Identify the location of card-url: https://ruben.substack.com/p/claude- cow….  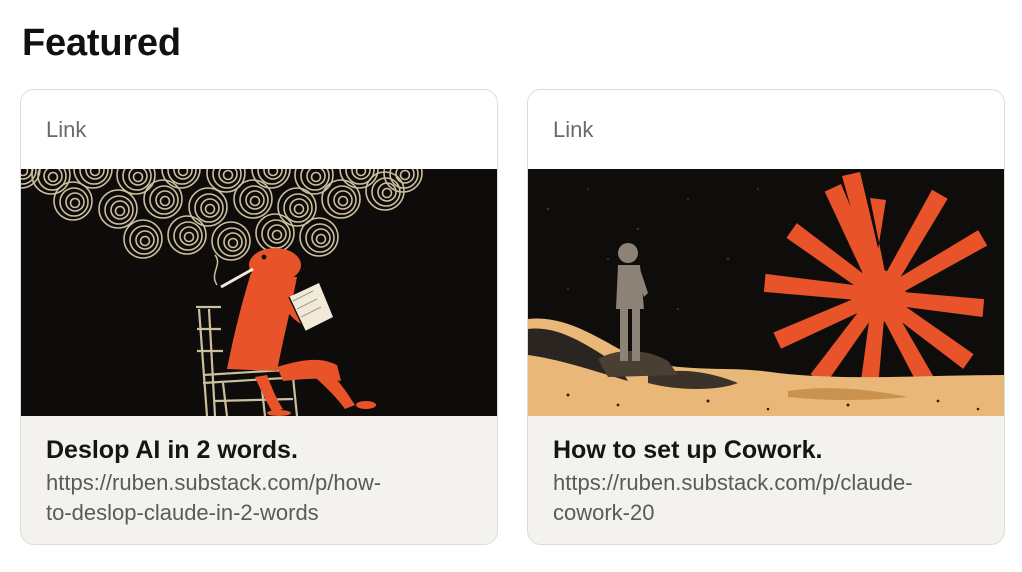
(758, 498).